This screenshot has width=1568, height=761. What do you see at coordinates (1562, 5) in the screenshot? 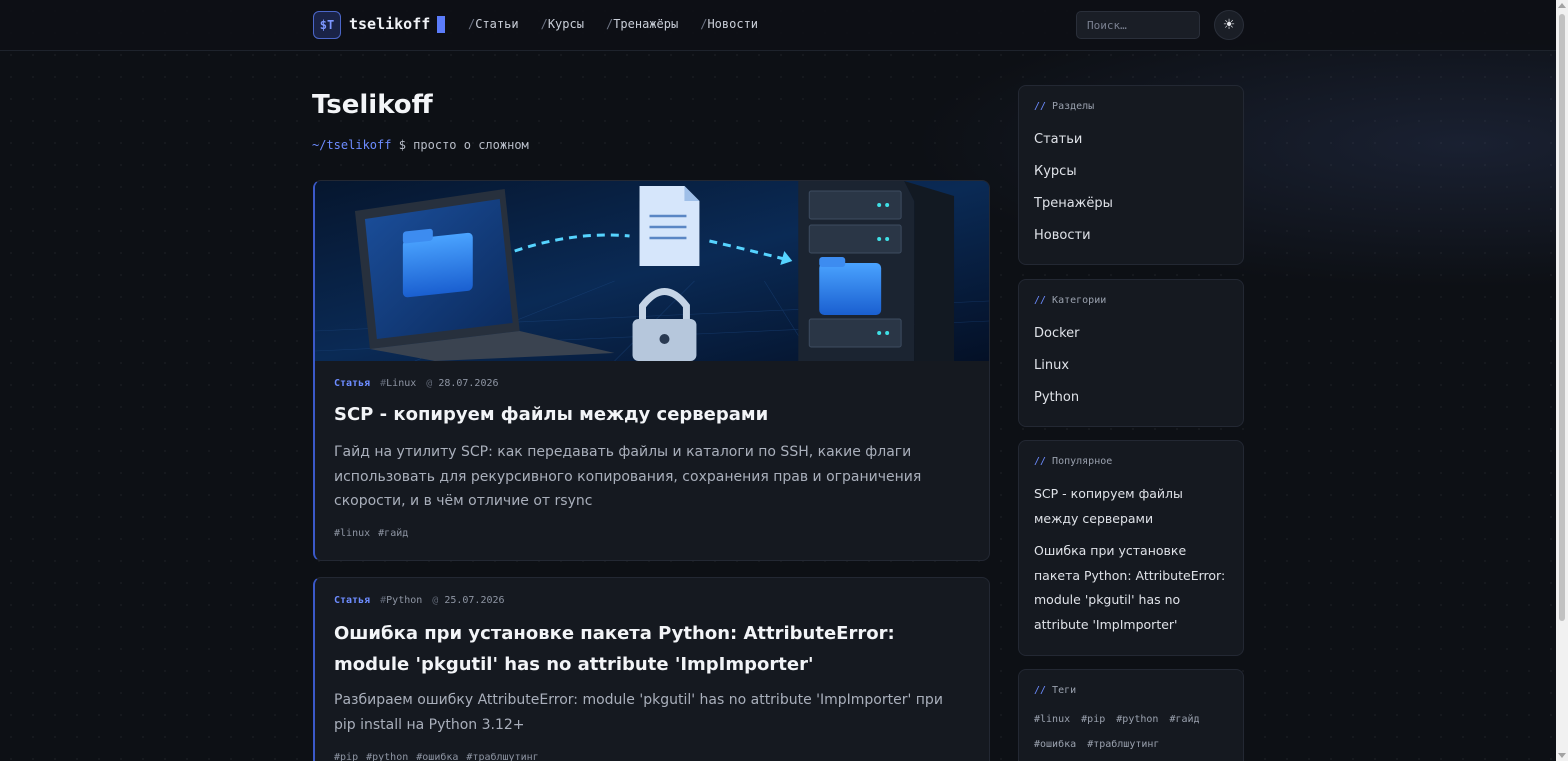
I see `scroll-up-icon` at bounding box center [1562, 5].